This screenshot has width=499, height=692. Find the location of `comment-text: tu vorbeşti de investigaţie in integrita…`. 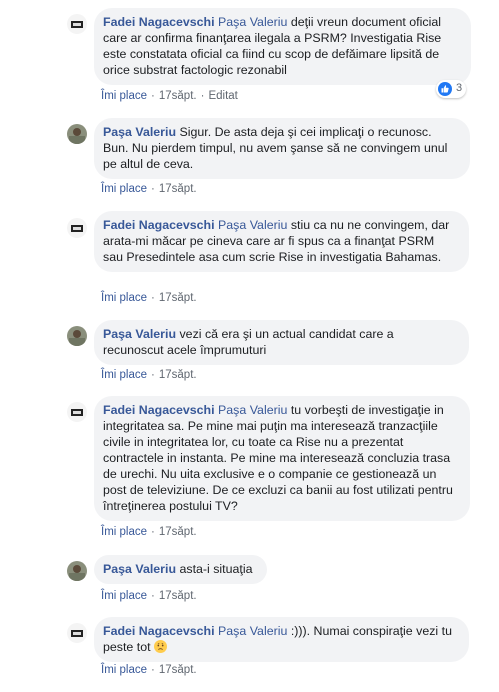

comment-text: tu vorbeşti de investigaţie in integrita… is located at coordinates (278, 458).